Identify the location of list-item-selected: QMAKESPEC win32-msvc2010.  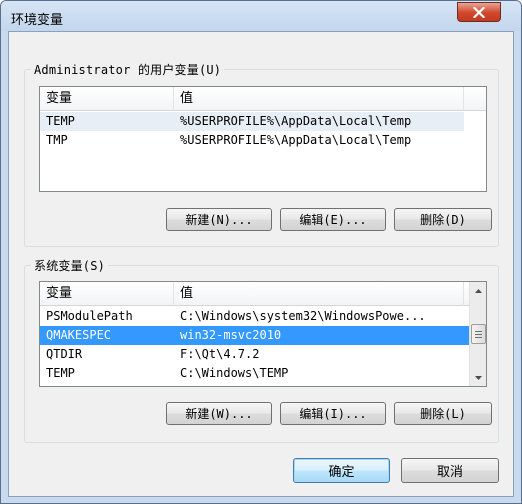
(255, 335).